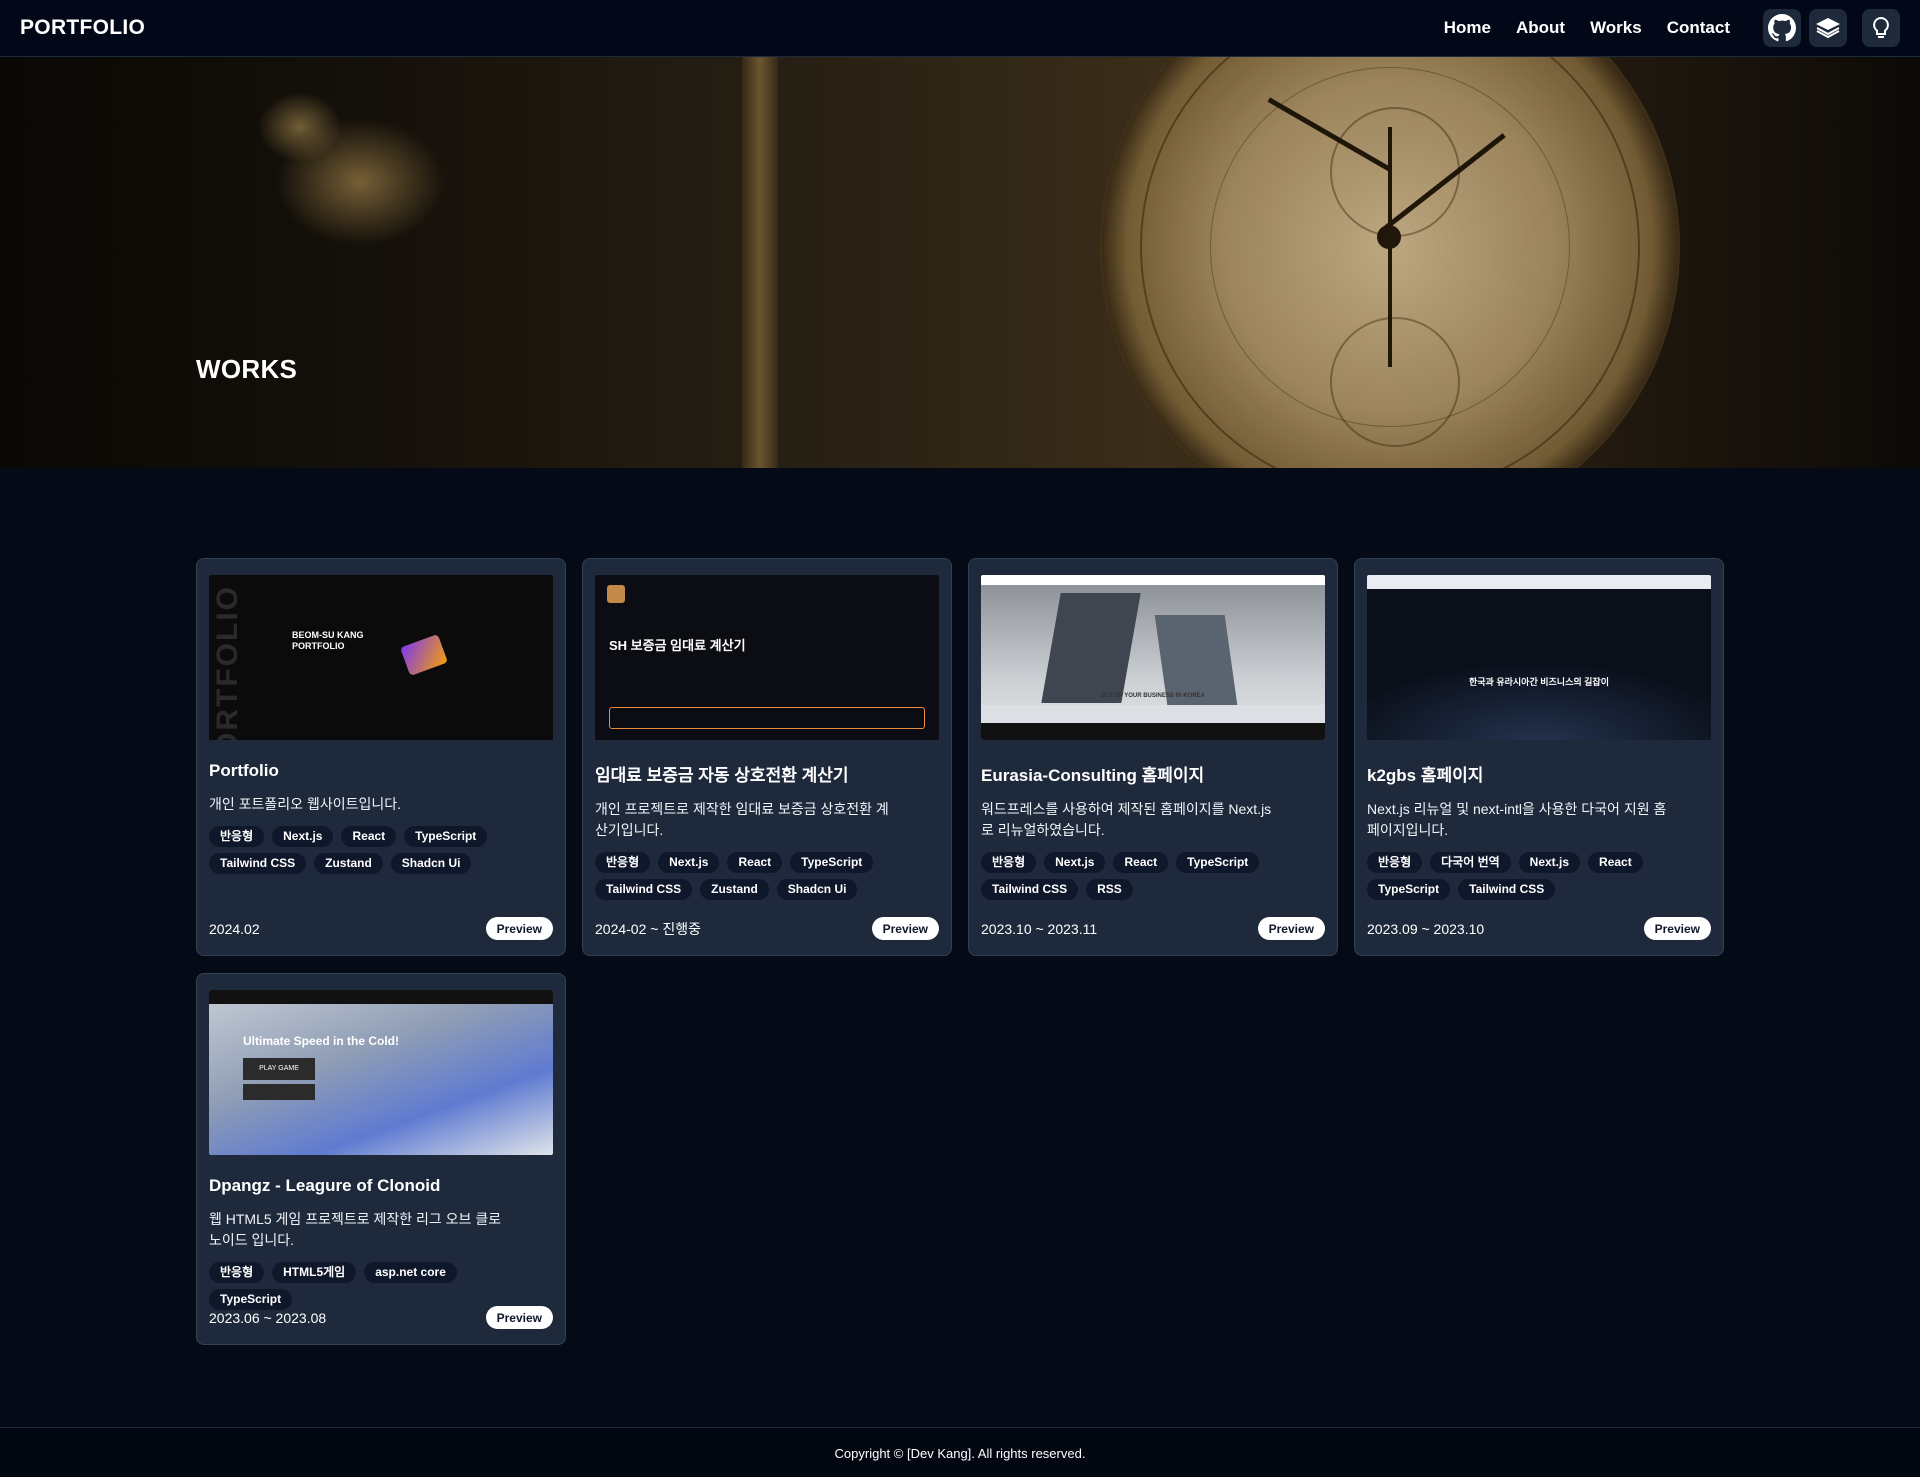  I want to click on site-header: PORTFOLIO Home About Works Contact, so click(960, 28).